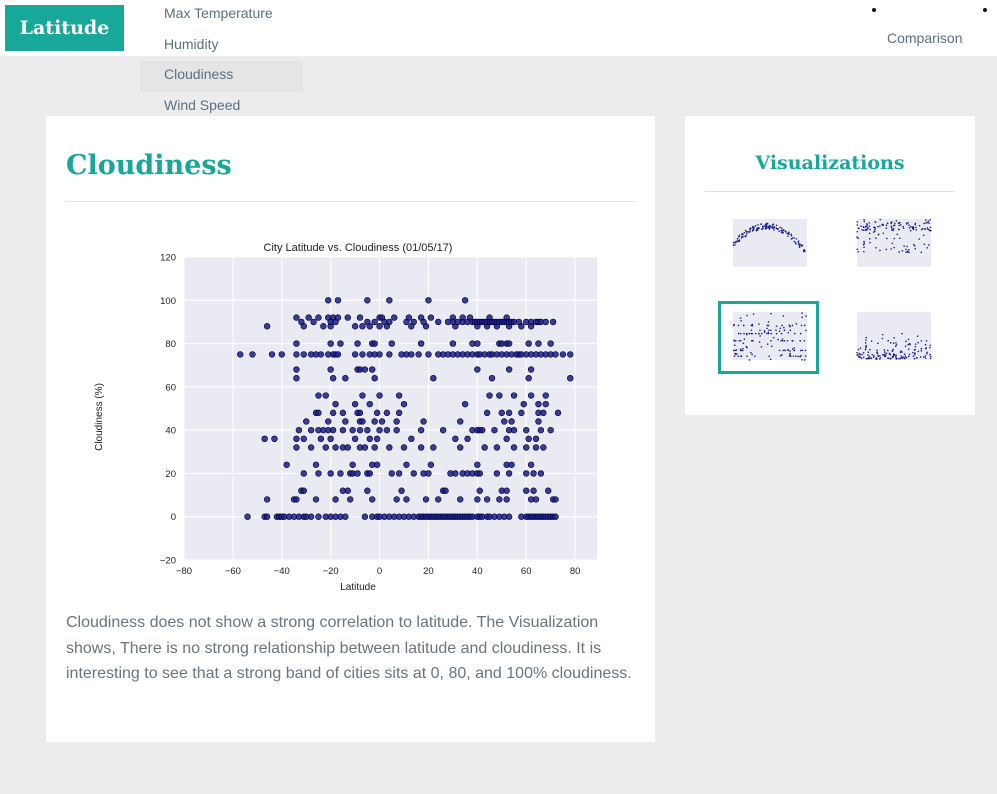 The height and width of the screenshot is (794, 997). I want to click on x-tick-label: 20, so click(428, 571).